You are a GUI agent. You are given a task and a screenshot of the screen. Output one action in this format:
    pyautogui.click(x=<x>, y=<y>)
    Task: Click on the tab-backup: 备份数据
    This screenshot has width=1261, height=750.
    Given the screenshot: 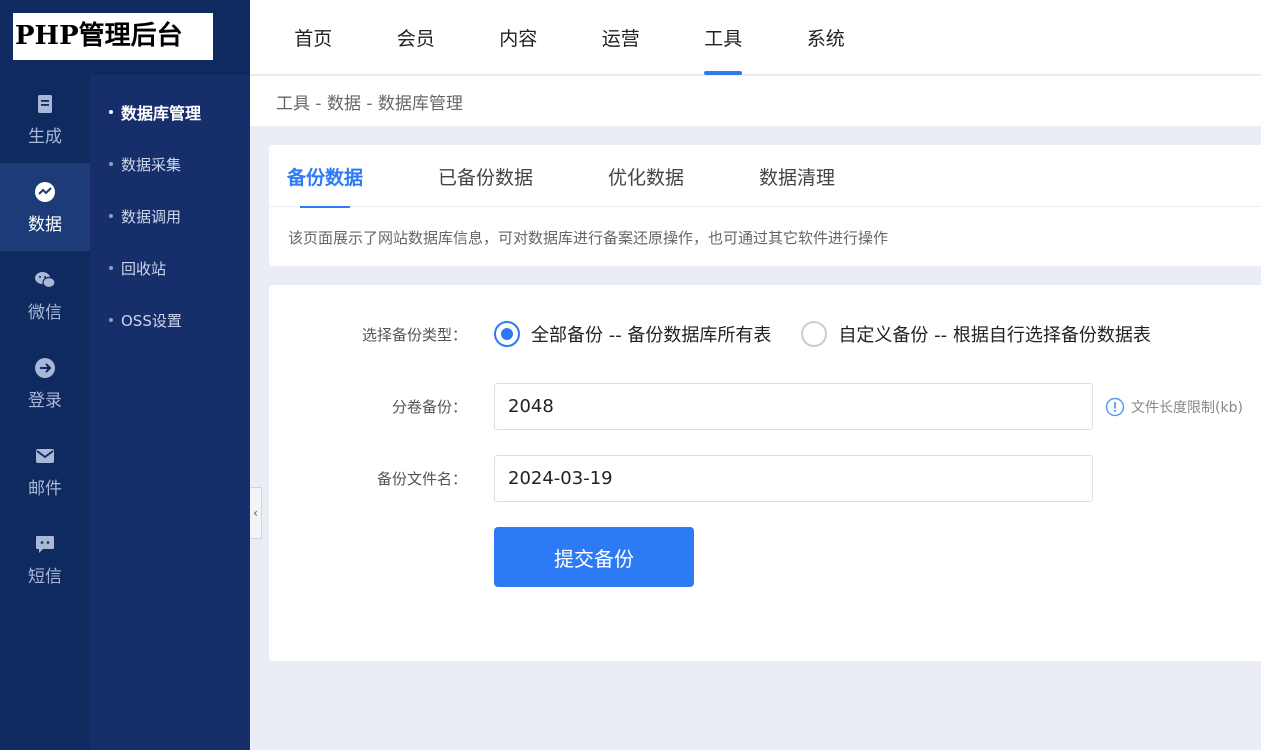 What is the action you would take?
    pyautogui.click(x=325, y=176)
    